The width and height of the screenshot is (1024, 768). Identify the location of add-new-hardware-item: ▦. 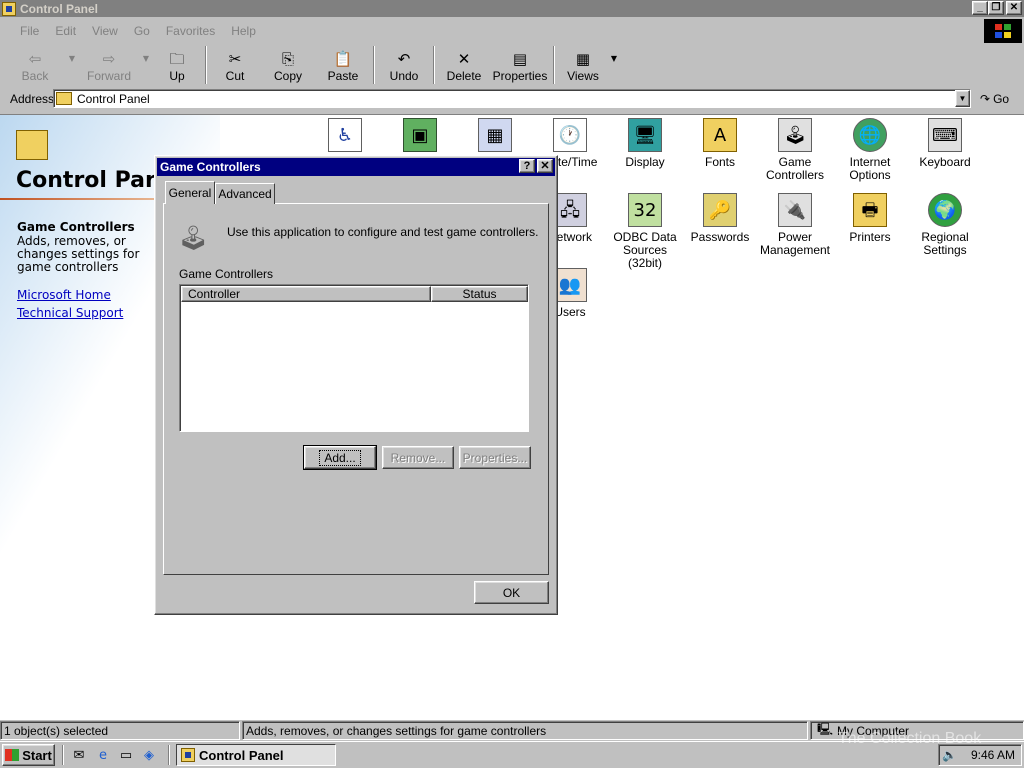
(495, 137).